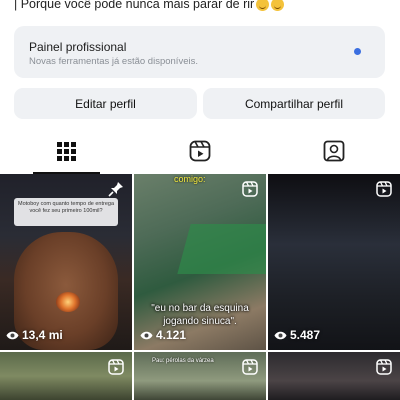  What do you see at coordinates (105, 103) in the screenshot?
I see `edit-profile-button: Editar perfil` at bounding box center [105, 103].